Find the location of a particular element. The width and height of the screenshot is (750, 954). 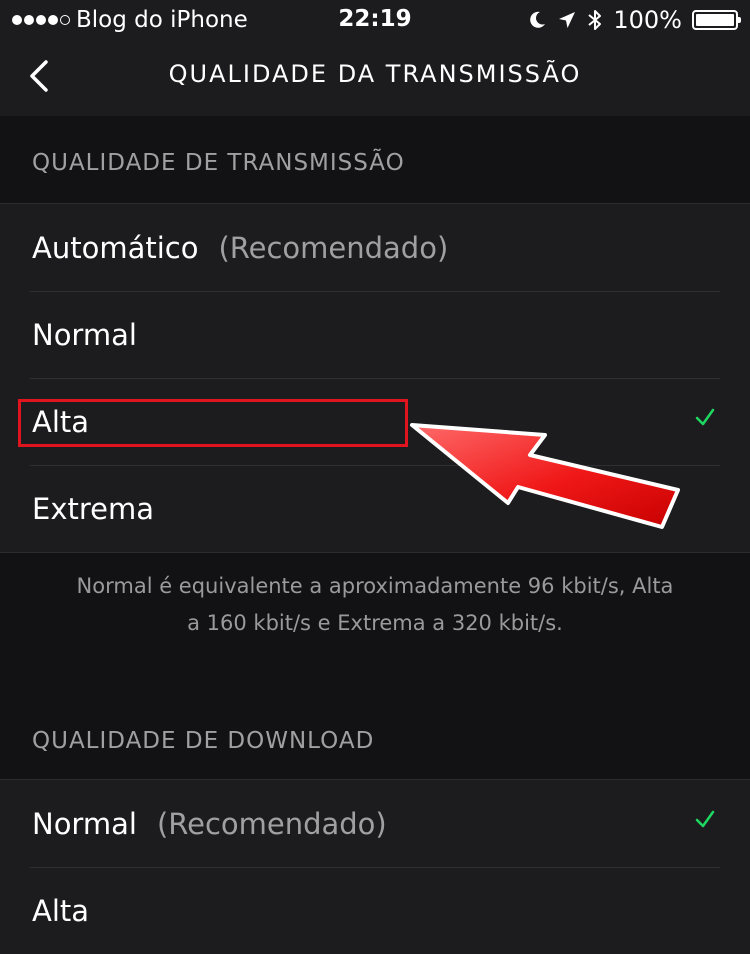

option-label: Automático is located at coordinates (115, 247).